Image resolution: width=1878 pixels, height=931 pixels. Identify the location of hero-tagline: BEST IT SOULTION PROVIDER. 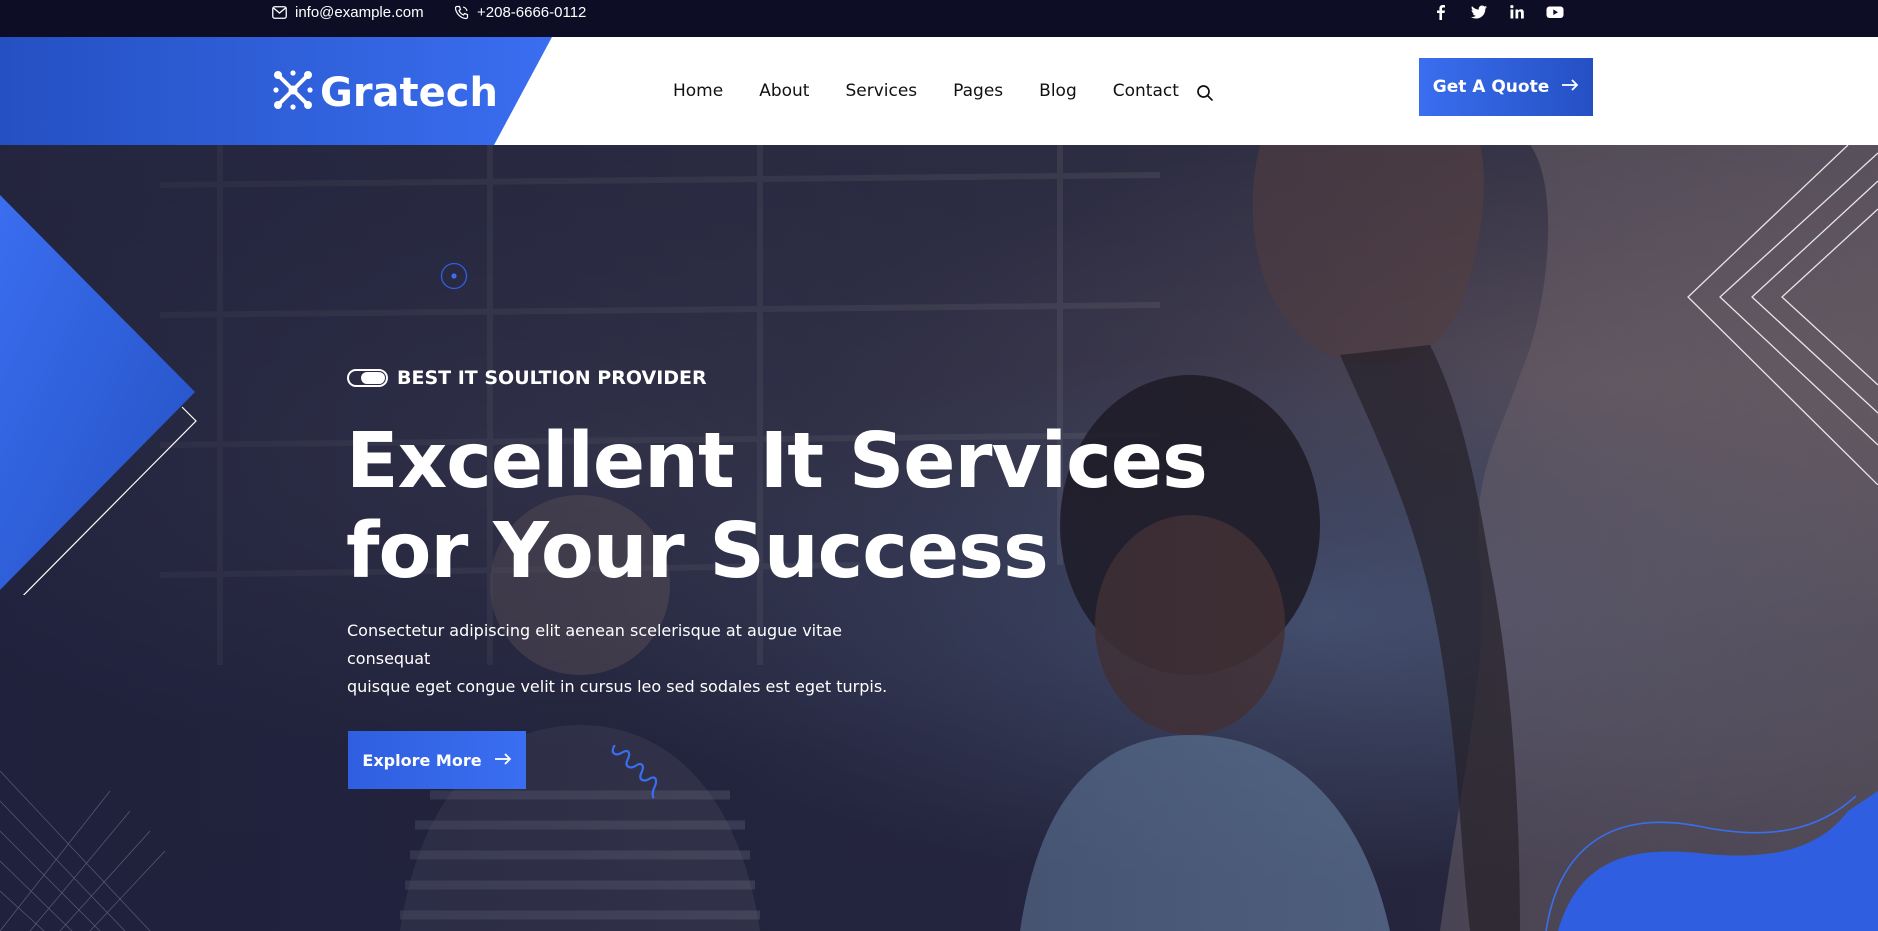
(527, 378).